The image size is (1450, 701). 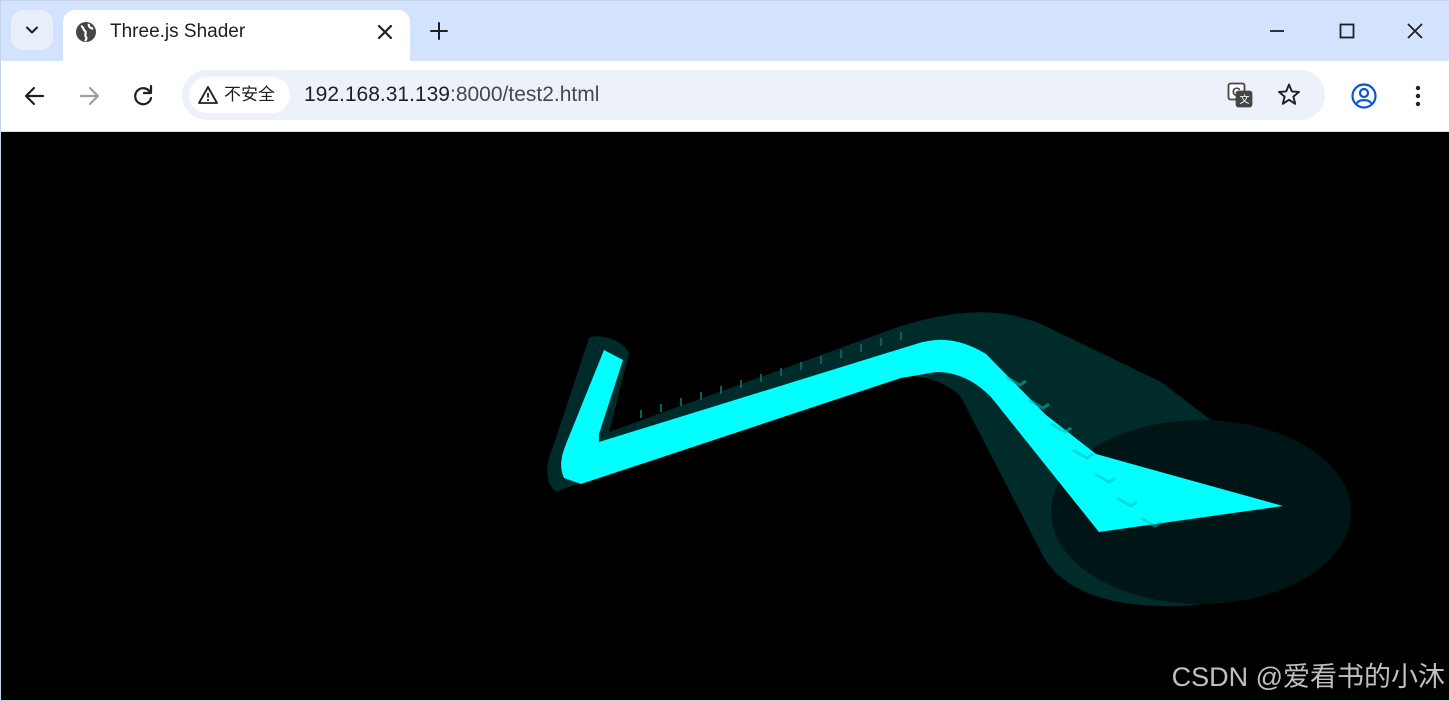 I want to click on profile-icon, so click(x=1364, y=96).